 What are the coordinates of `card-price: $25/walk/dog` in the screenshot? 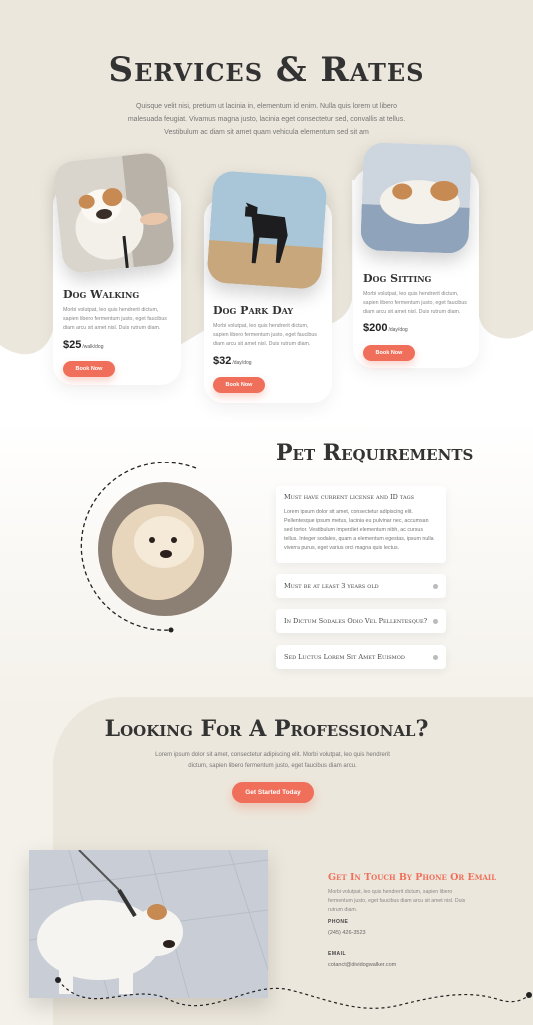 It's located at (83, 345).